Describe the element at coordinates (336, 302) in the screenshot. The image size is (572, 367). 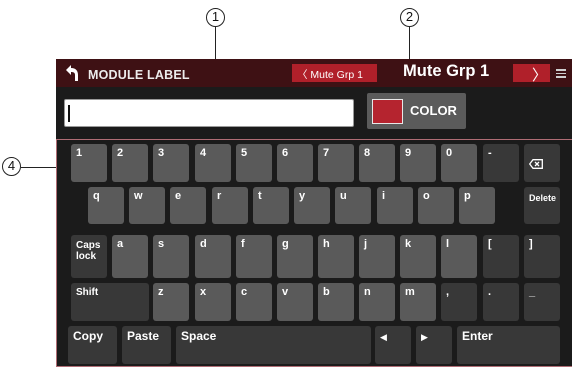
I see `key-b: b` at that location.